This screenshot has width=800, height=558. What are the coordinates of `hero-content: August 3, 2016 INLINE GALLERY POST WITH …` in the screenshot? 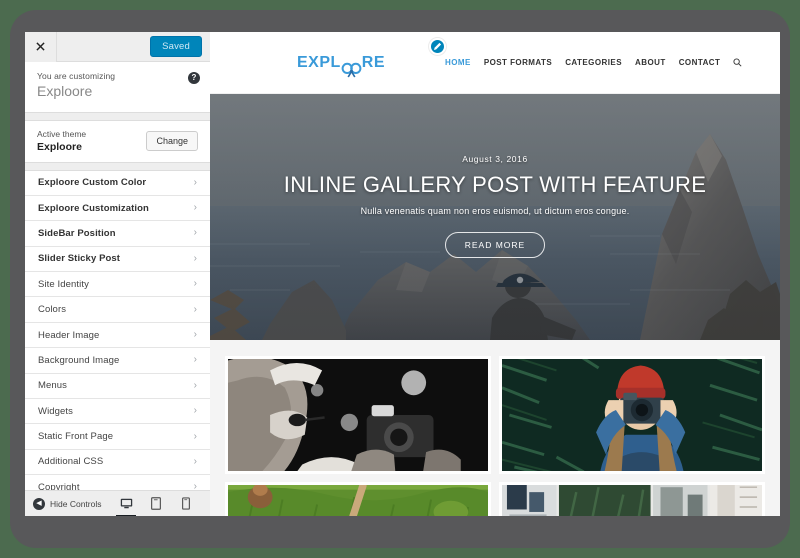 It's located at (495, 206).